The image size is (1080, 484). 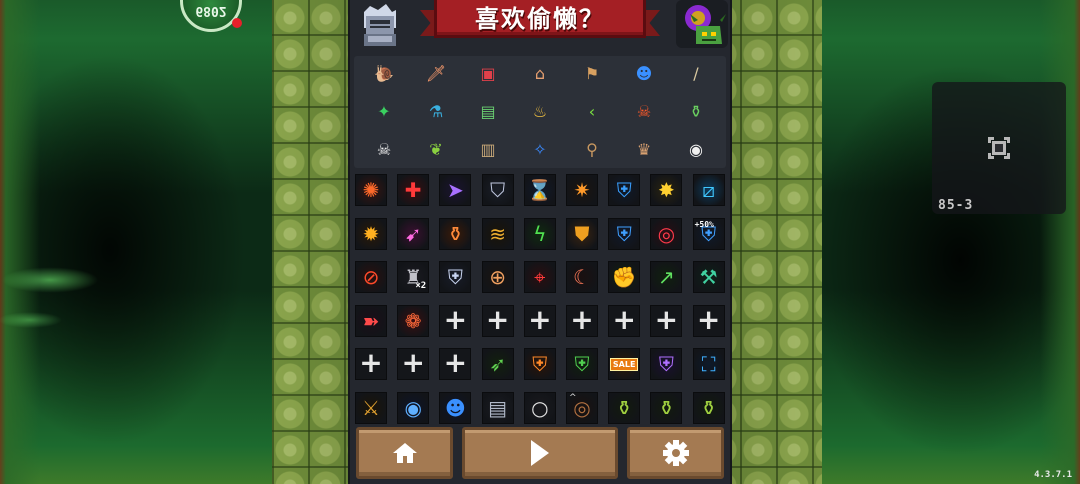 I want to click on spark-shot-buff-icon: ✷, so click(x=582, y=190).